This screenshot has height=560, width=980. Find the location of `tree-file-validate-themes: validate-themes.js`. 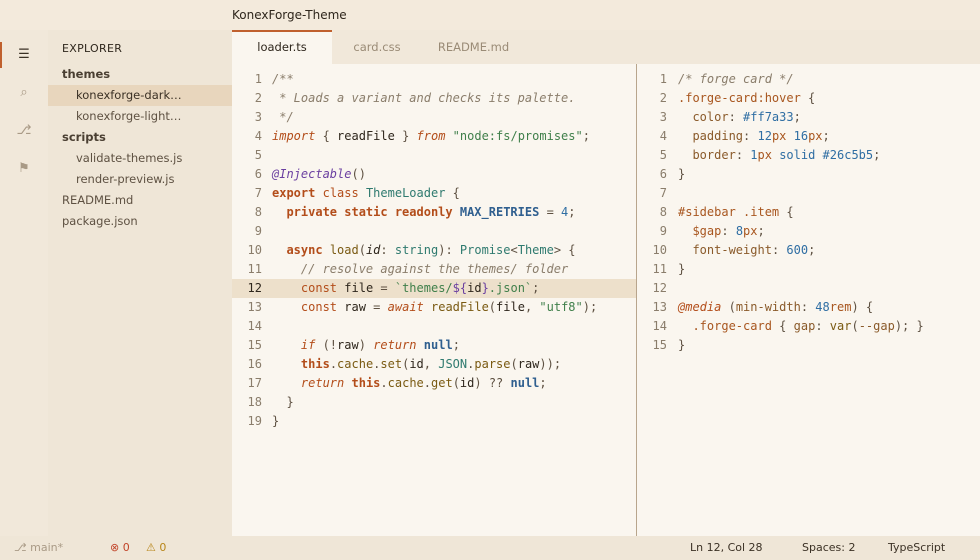

tree-file-validate-themes: validate-themes.js is located at coordinates (140, 158).